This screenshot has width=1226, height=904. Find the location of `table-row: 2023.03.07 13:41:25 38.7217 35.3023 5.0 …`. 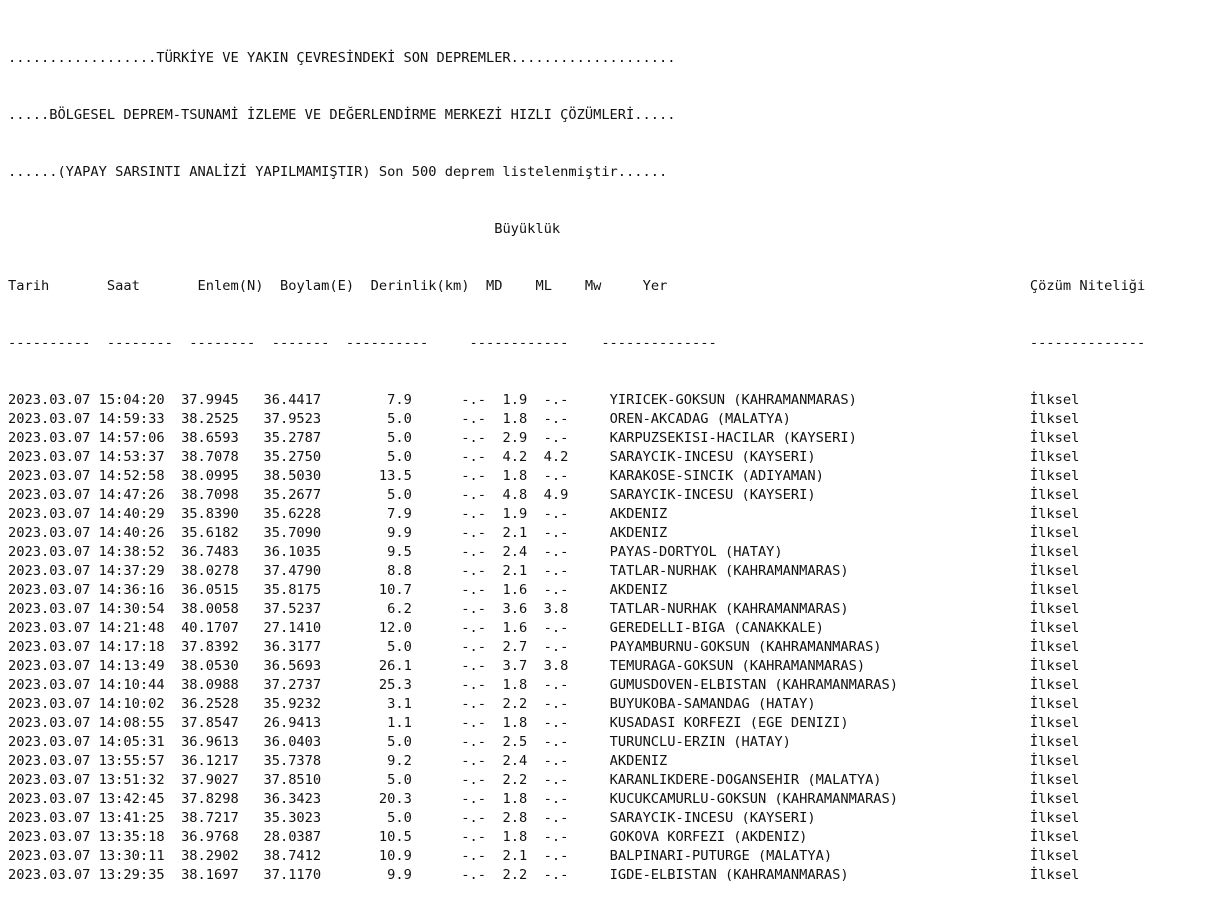

table-row: 2023.03.07 13:41:25 38.7217 35.3023 5.0 … is located at coordinates (576, 818).